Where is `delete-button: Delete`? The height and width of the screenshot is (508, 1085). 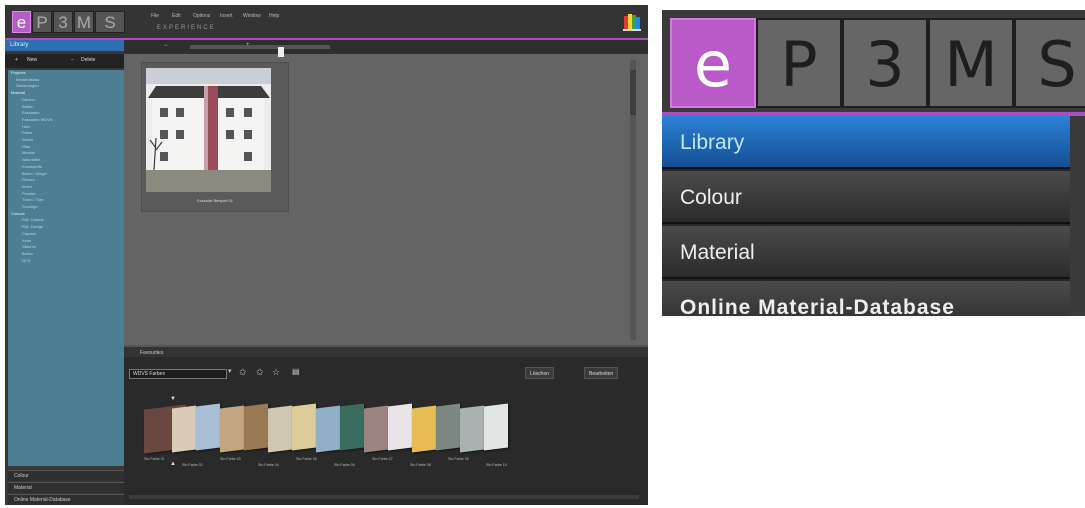 delete-button: Delete is located at coordinates (88, 60).